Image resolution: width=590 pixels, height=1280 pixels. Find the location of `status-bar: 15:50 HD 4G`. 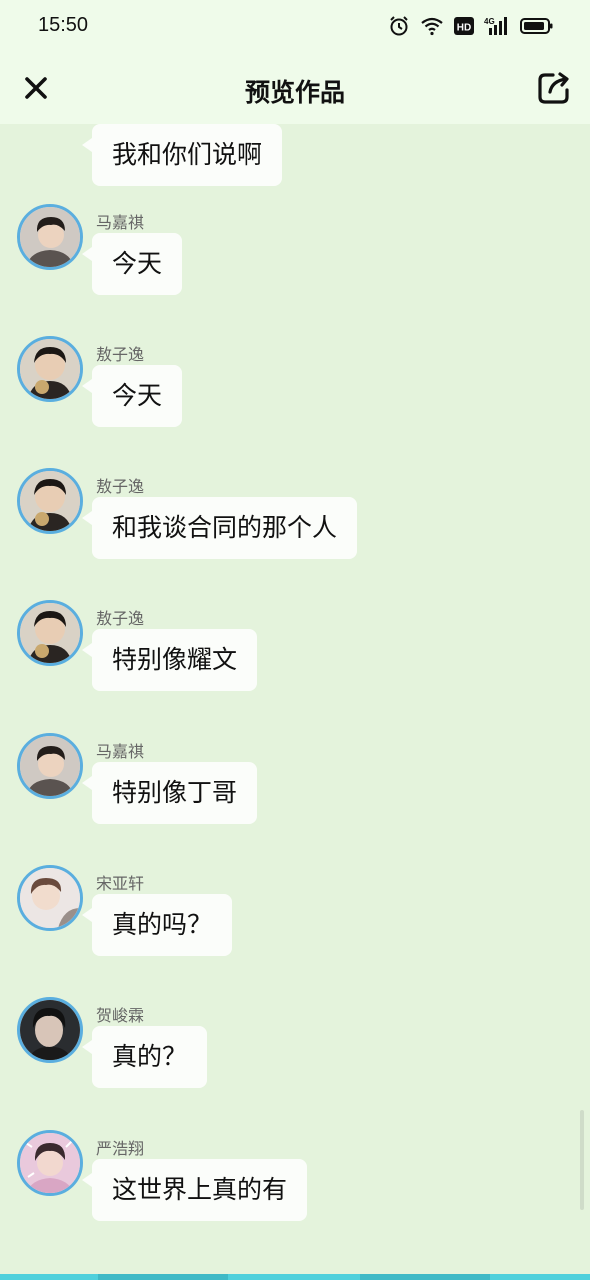

status-bar: 15:50 HD 4G is located at coordinates (295, 28).